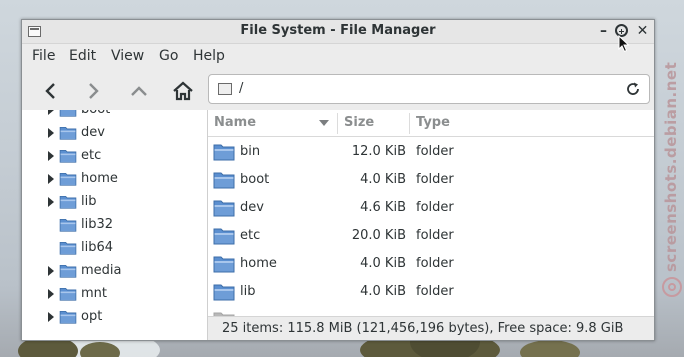 This screenshot has width=684, height=357. What do you see at coordinates (114, 202) in the screenshot?
I see `tree-item: lib` at bounding box center [114, 202].